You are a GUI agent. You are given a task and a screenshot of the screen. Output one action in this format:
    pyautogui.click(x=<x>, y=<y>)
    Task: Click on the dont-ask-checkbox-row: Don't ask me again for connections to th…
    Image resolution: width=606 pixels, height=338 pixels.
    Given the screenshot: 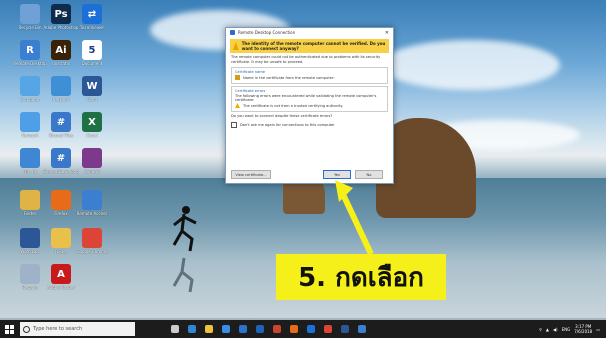 What is the action you would take?
    pyautogui.click(x=309, y=125)
    